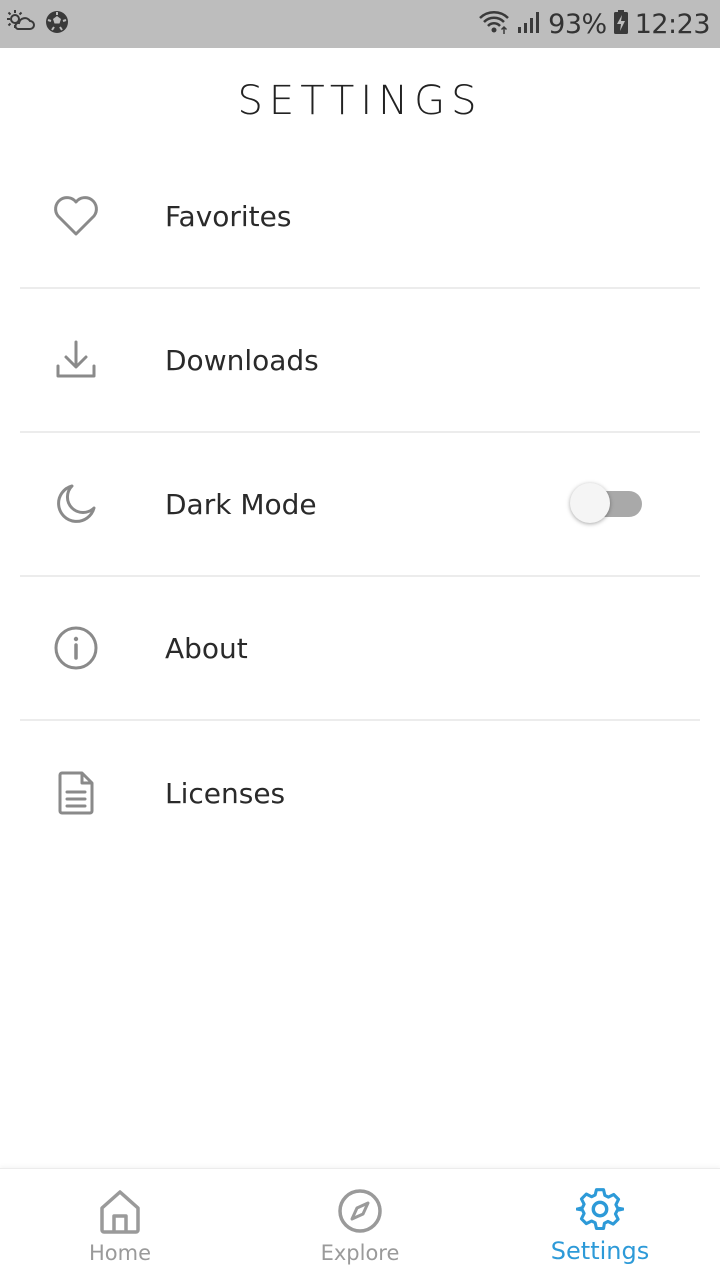 This screenshot has width=720, height=1280. Describe the element at coordinates (360, 361) in the screenshot. I see `settings-item-downloads: Downloads` at that location.